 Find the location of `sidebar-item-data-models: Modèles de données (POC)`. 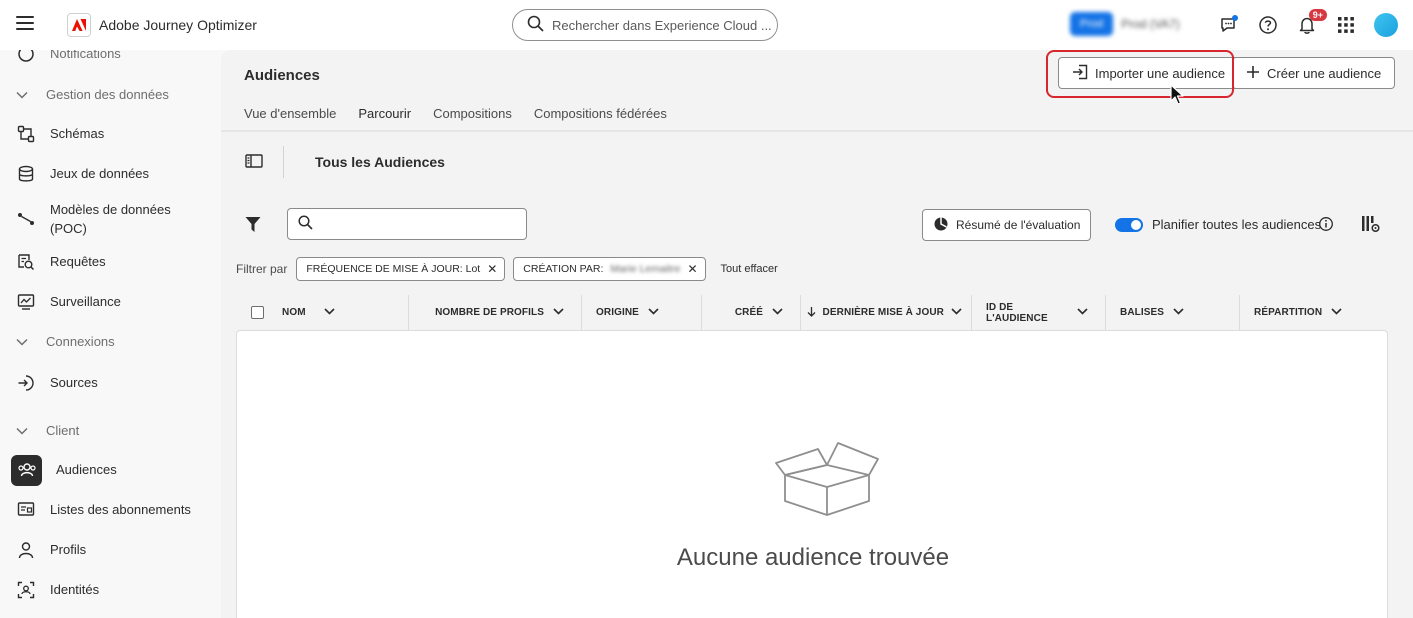

sidebar-item-data-models: Modèles de données (POC) is located at coordinates (111, 219).